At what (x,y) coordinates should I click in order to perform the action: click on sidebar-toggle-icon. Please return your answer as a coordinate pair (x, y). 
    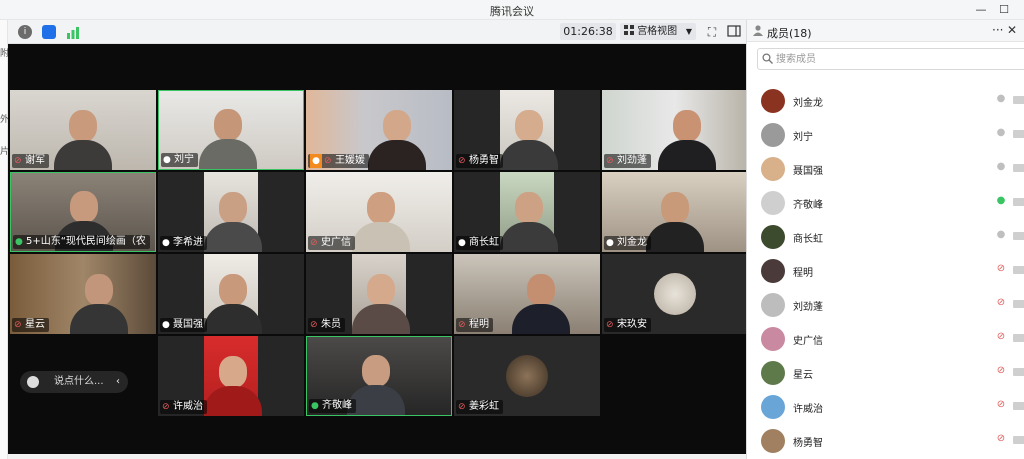
    Looking at the image, I should click on (734, 32).